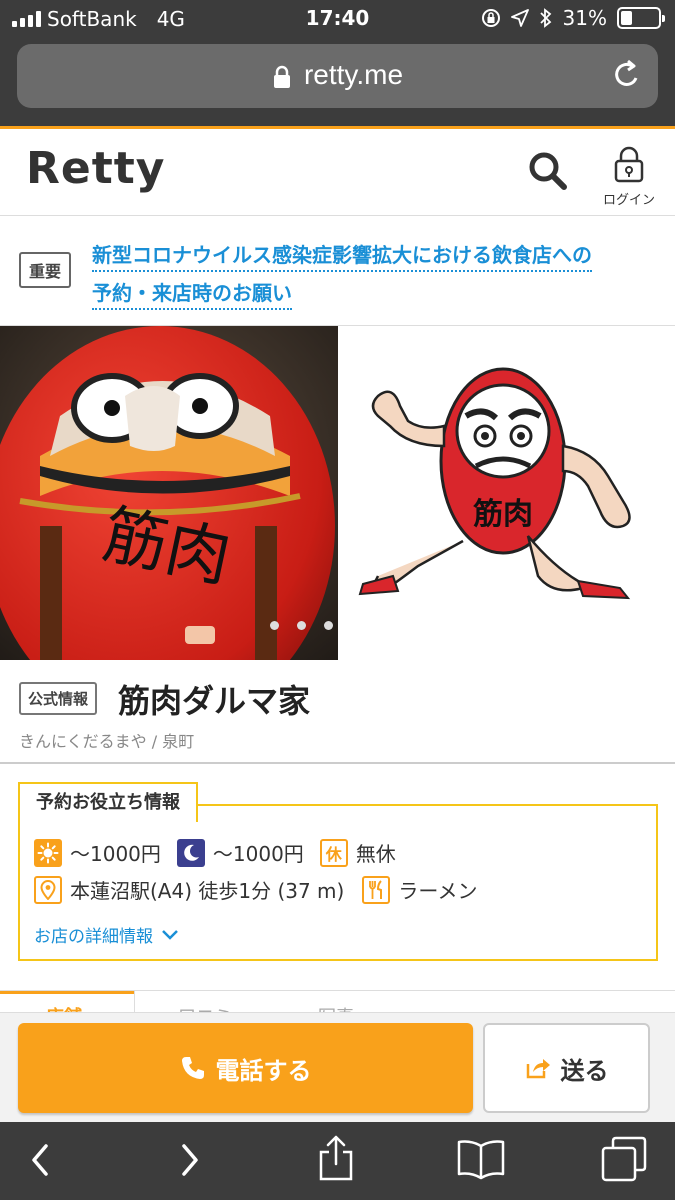  What do you see at coordinates (438, 891) in the screenshot?
I see `genre-text: ラーメン` at bounding box center [438, 891].